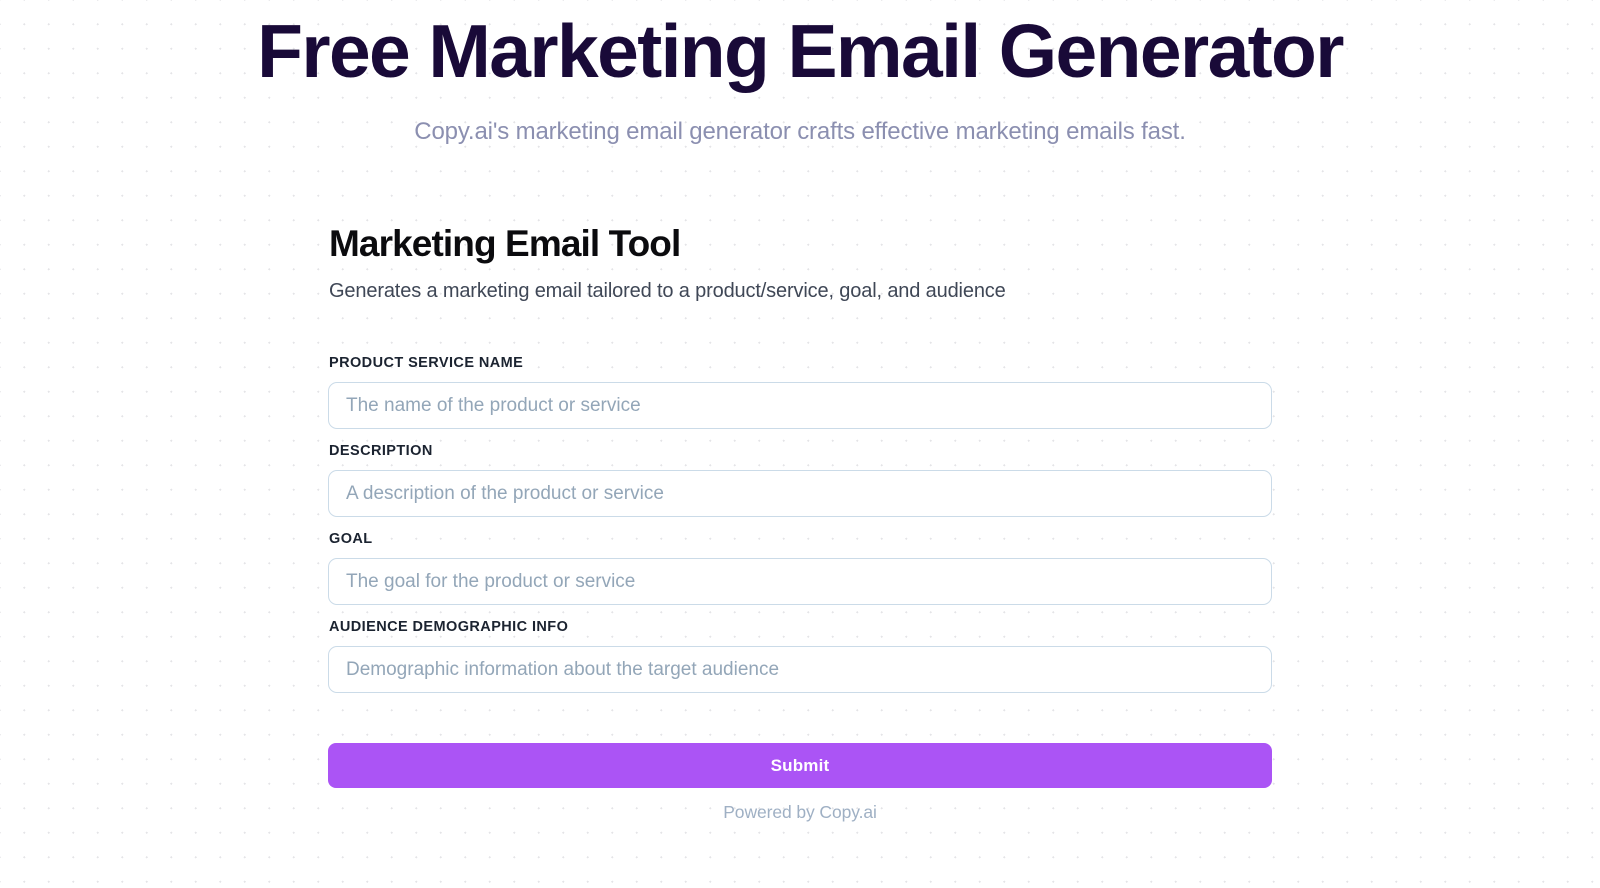 The image size is (1600, 888). Describe the element at coordinates (449, 627) in the screenshot. I see `label-audience-demographic-info: AUDIENCE DEMOGRAPHIC INFO` at that location.